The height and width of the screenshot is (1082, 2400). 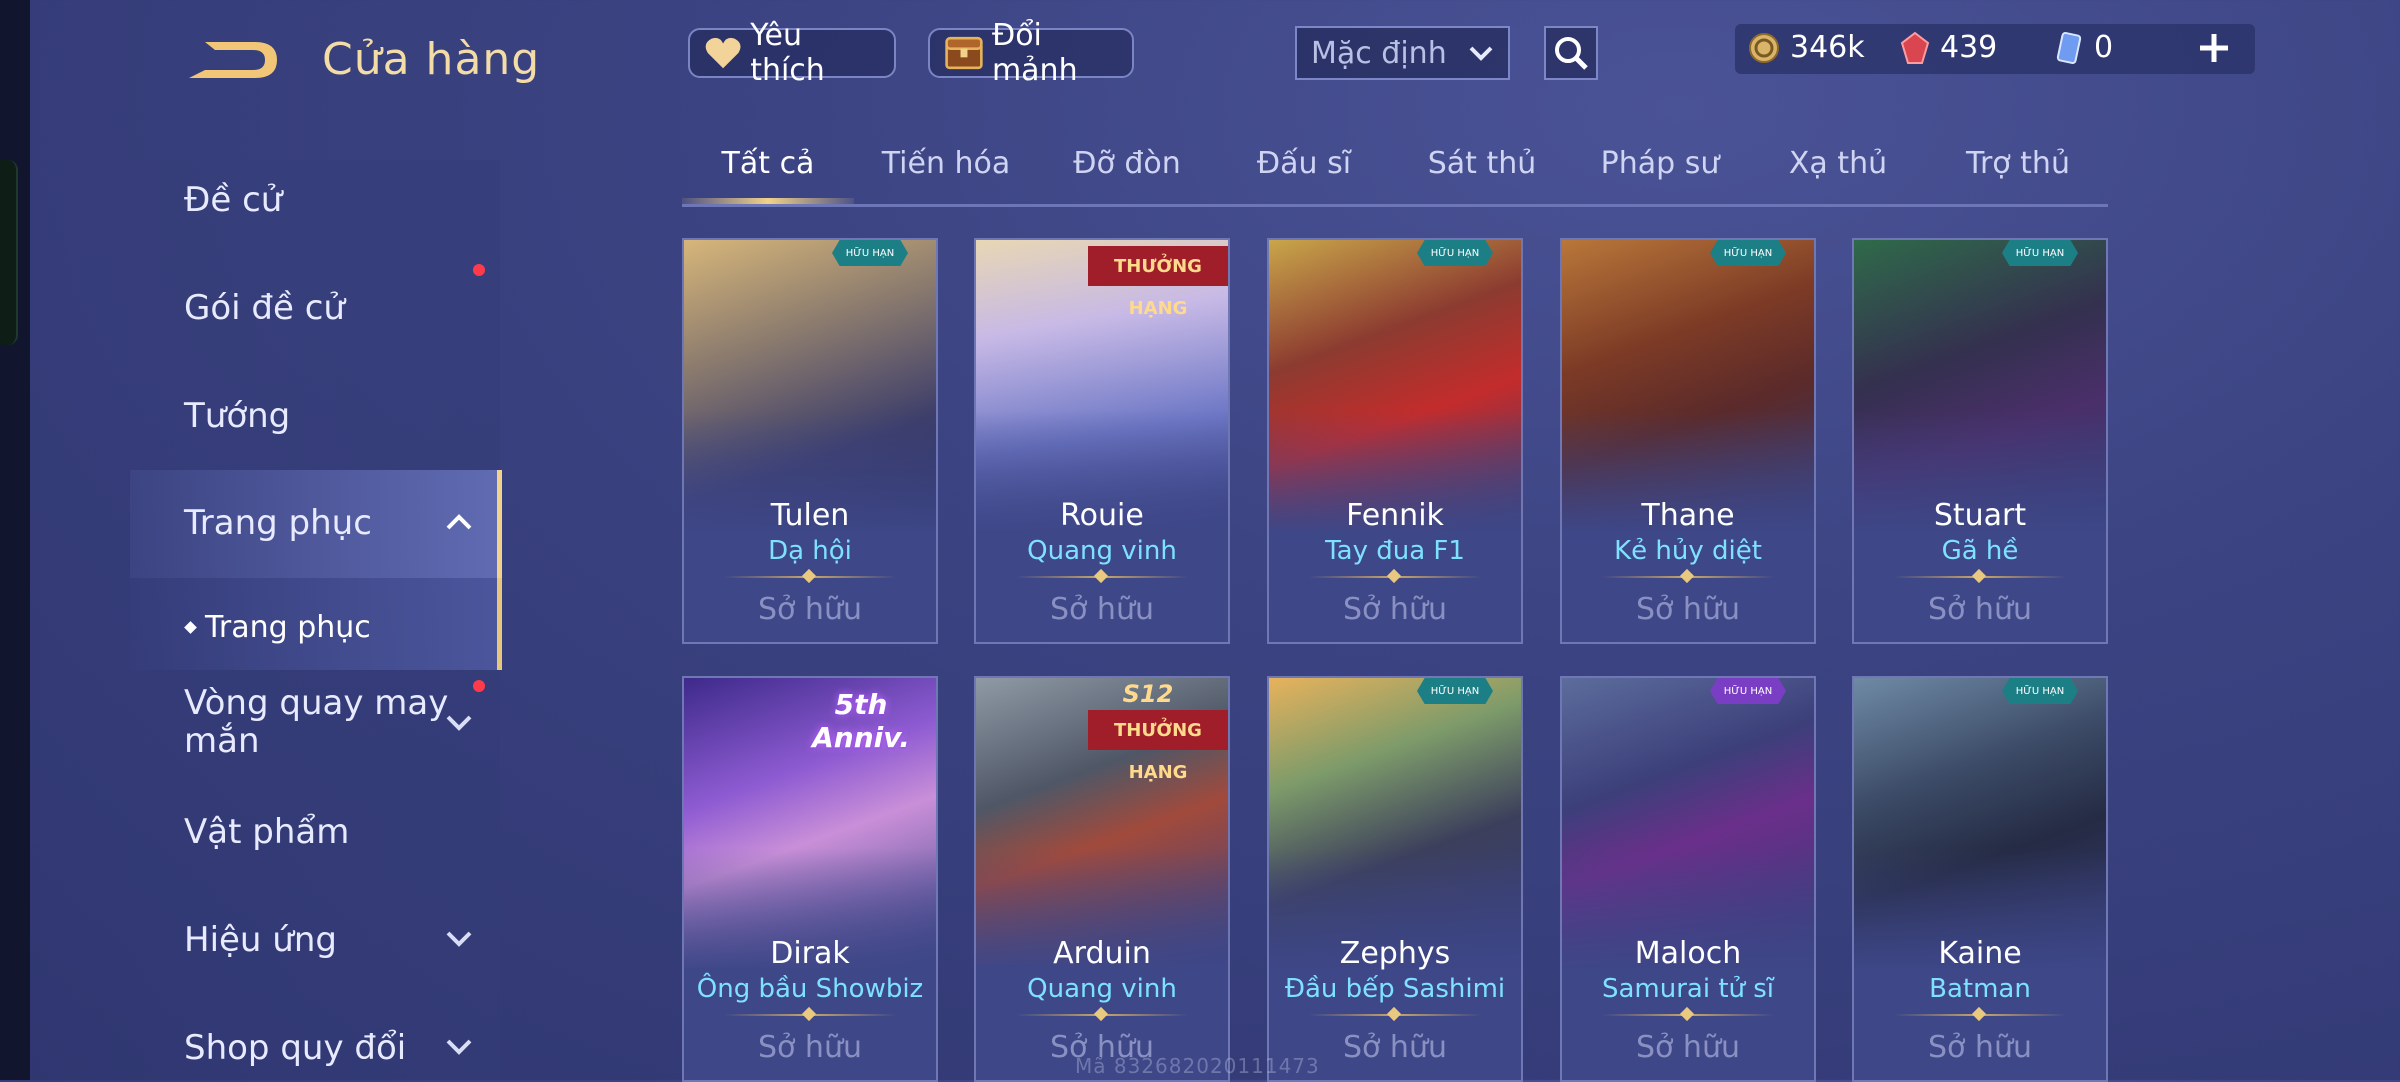 What do you see at coordinates (278, 523) in the screenshot?
I see `sidebar-item-skins: Trang phục` at bounding box center [278, 523].